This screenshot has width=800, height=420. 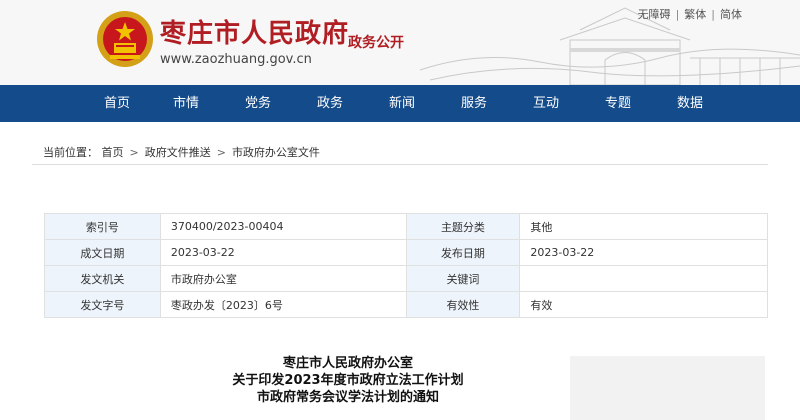 What do you see at coordinates (654, 14) in the screenshot?
I see `accessibility-link: 无障碍` at bounding box center [654, 14].